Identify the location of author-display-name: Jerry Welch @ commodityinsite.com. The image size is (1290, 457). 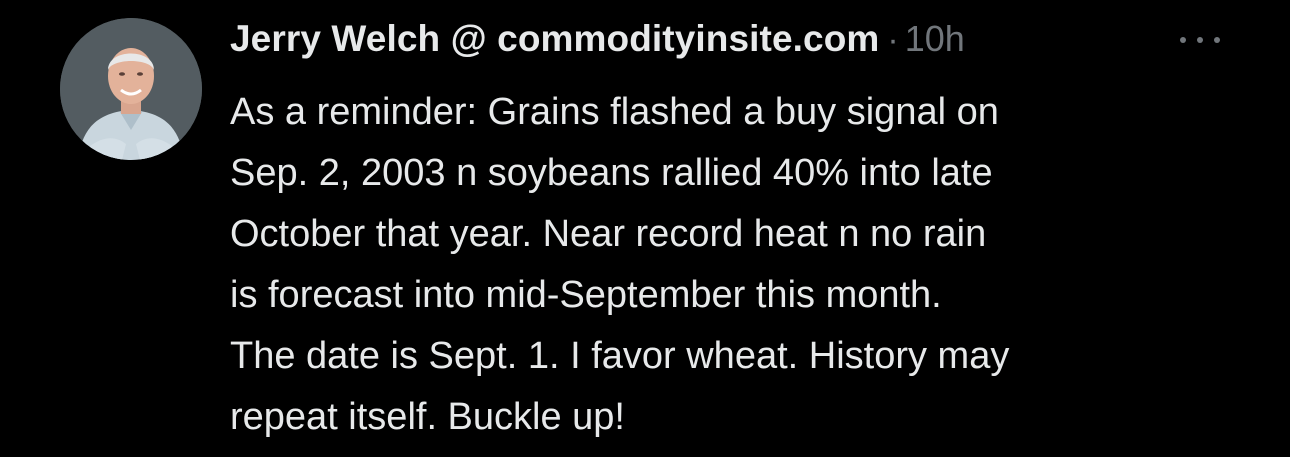
(554, 39).